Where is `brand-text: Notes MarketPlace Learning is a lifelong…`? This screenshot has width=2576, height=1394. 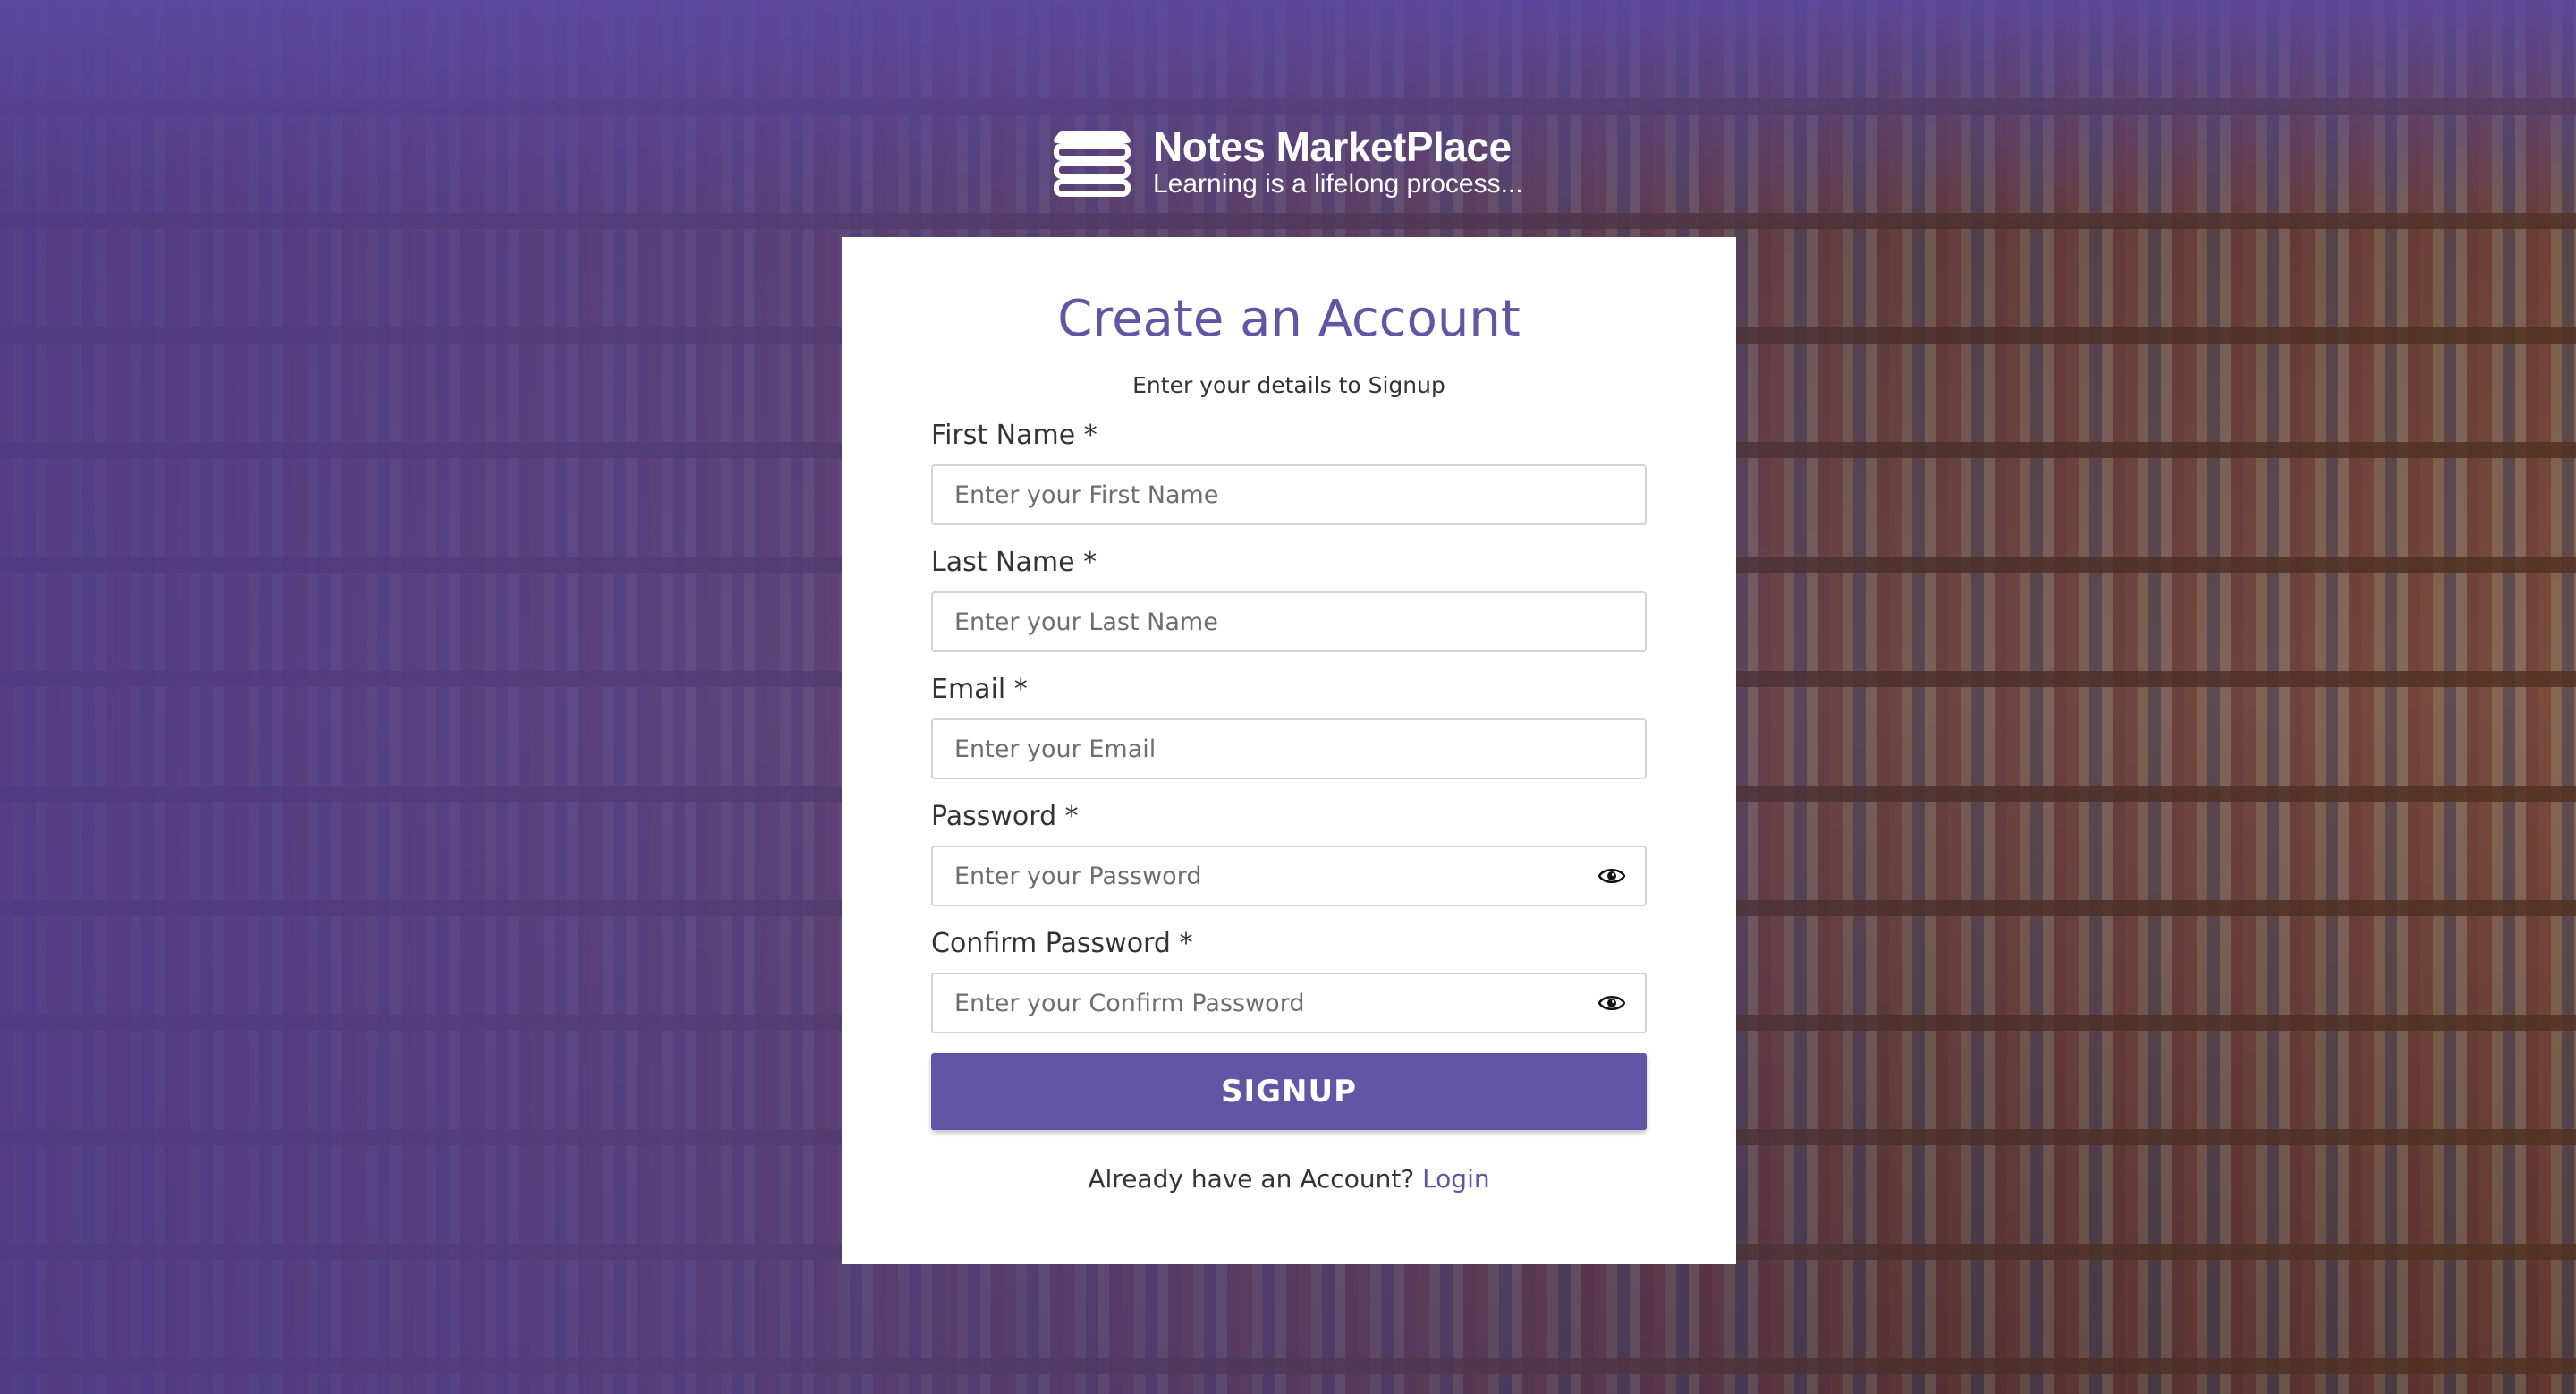
brand-text: Notes MarketPlace Learning is a lifelong… is located at coordinates (1338, 162).